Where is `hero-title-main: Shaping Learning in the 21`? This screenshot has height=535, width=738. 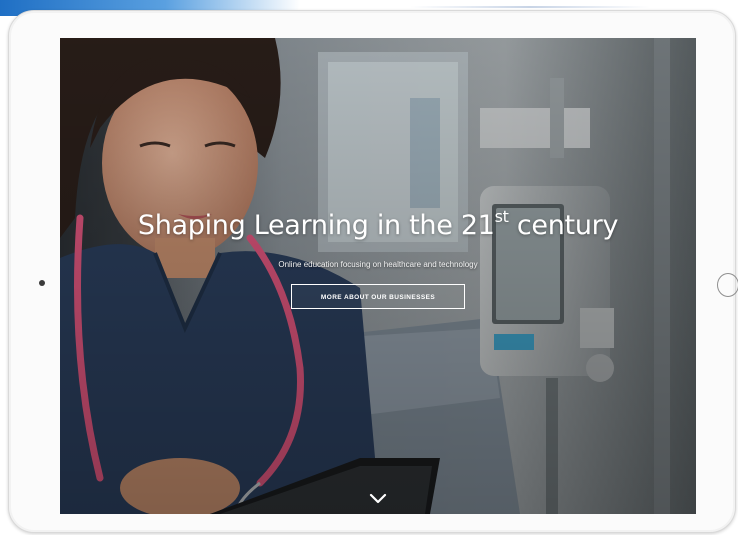 hero-title-main: Shaping Learning in the 21 is located at coordinates (316, 225).